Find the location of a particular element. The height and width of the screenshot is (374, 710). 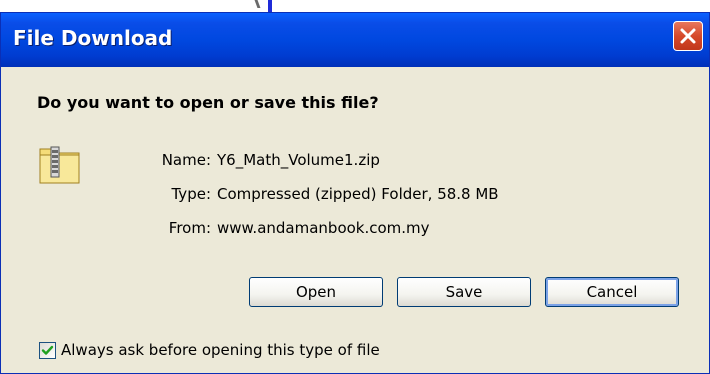

name-label: Name: is located at coordinates (186, 160).